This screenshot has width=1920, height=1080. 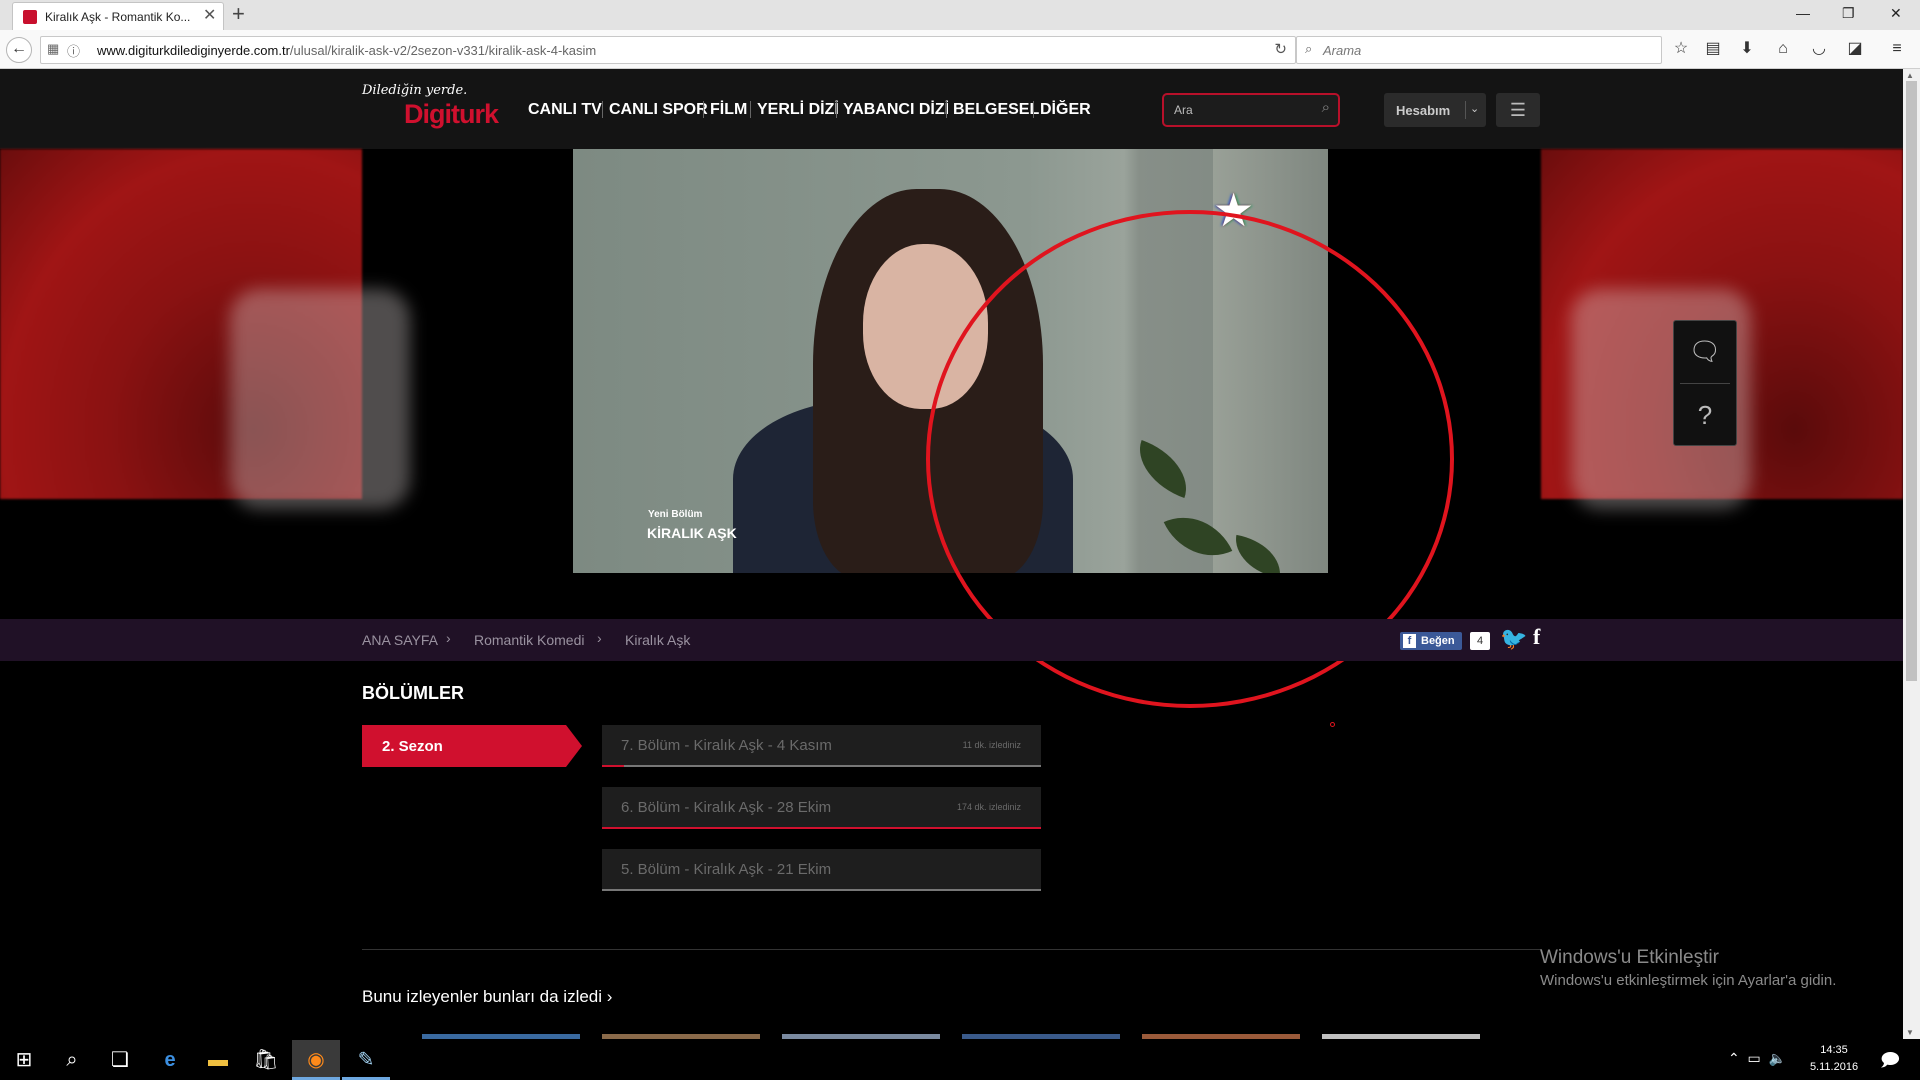 I want to click on clock-date: 5.11.2016, so click(x=1834, y=1067).